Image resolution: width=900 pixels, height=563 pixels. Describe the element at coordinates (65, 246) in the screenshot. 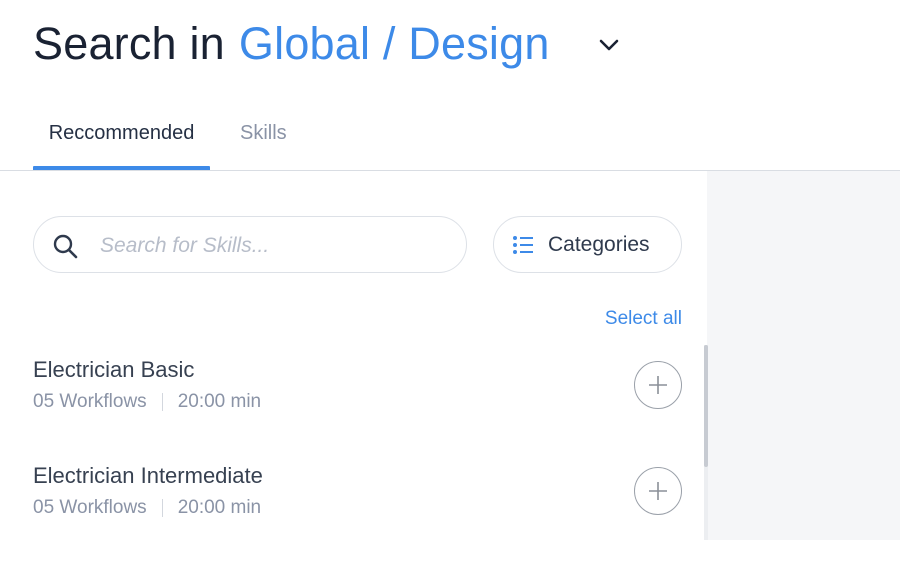

I see `search-icon` at that location.